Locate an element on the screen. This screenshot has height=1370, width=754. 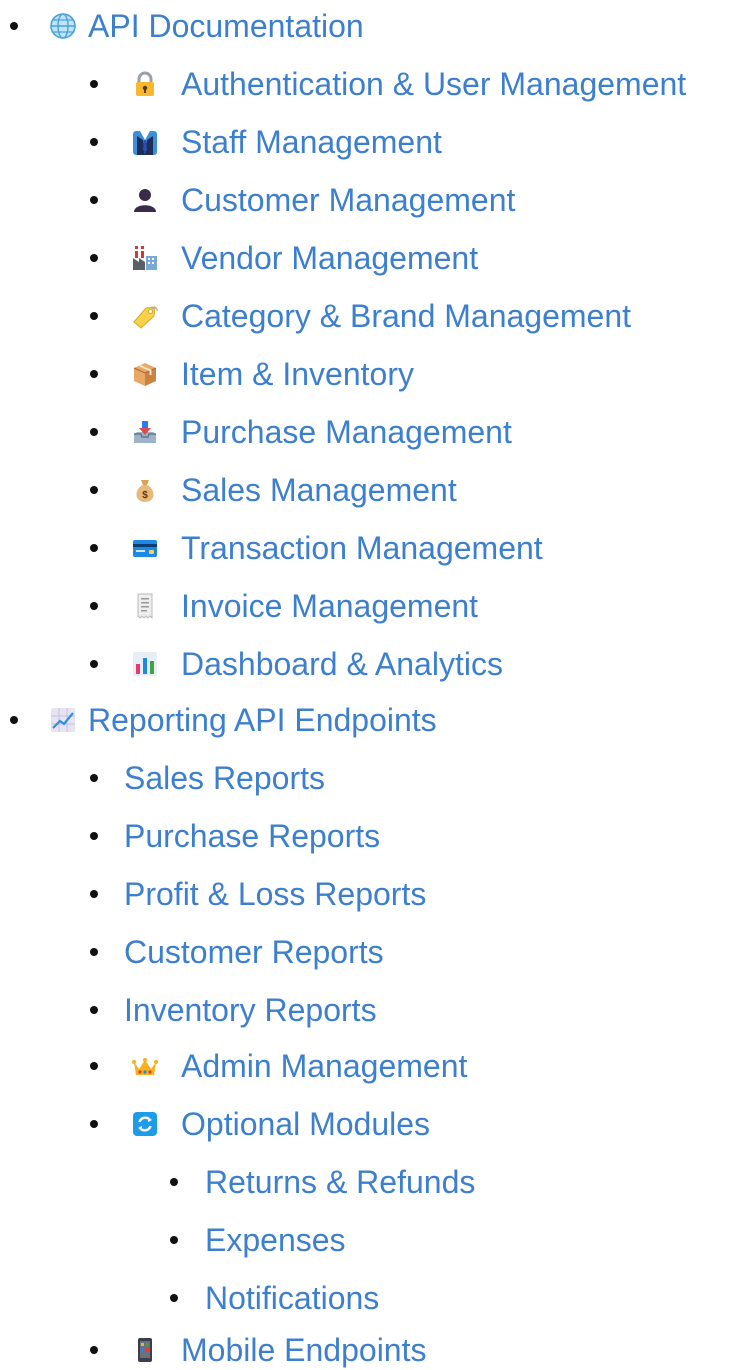
lock-key-icon is located at coordinates (145, 84).